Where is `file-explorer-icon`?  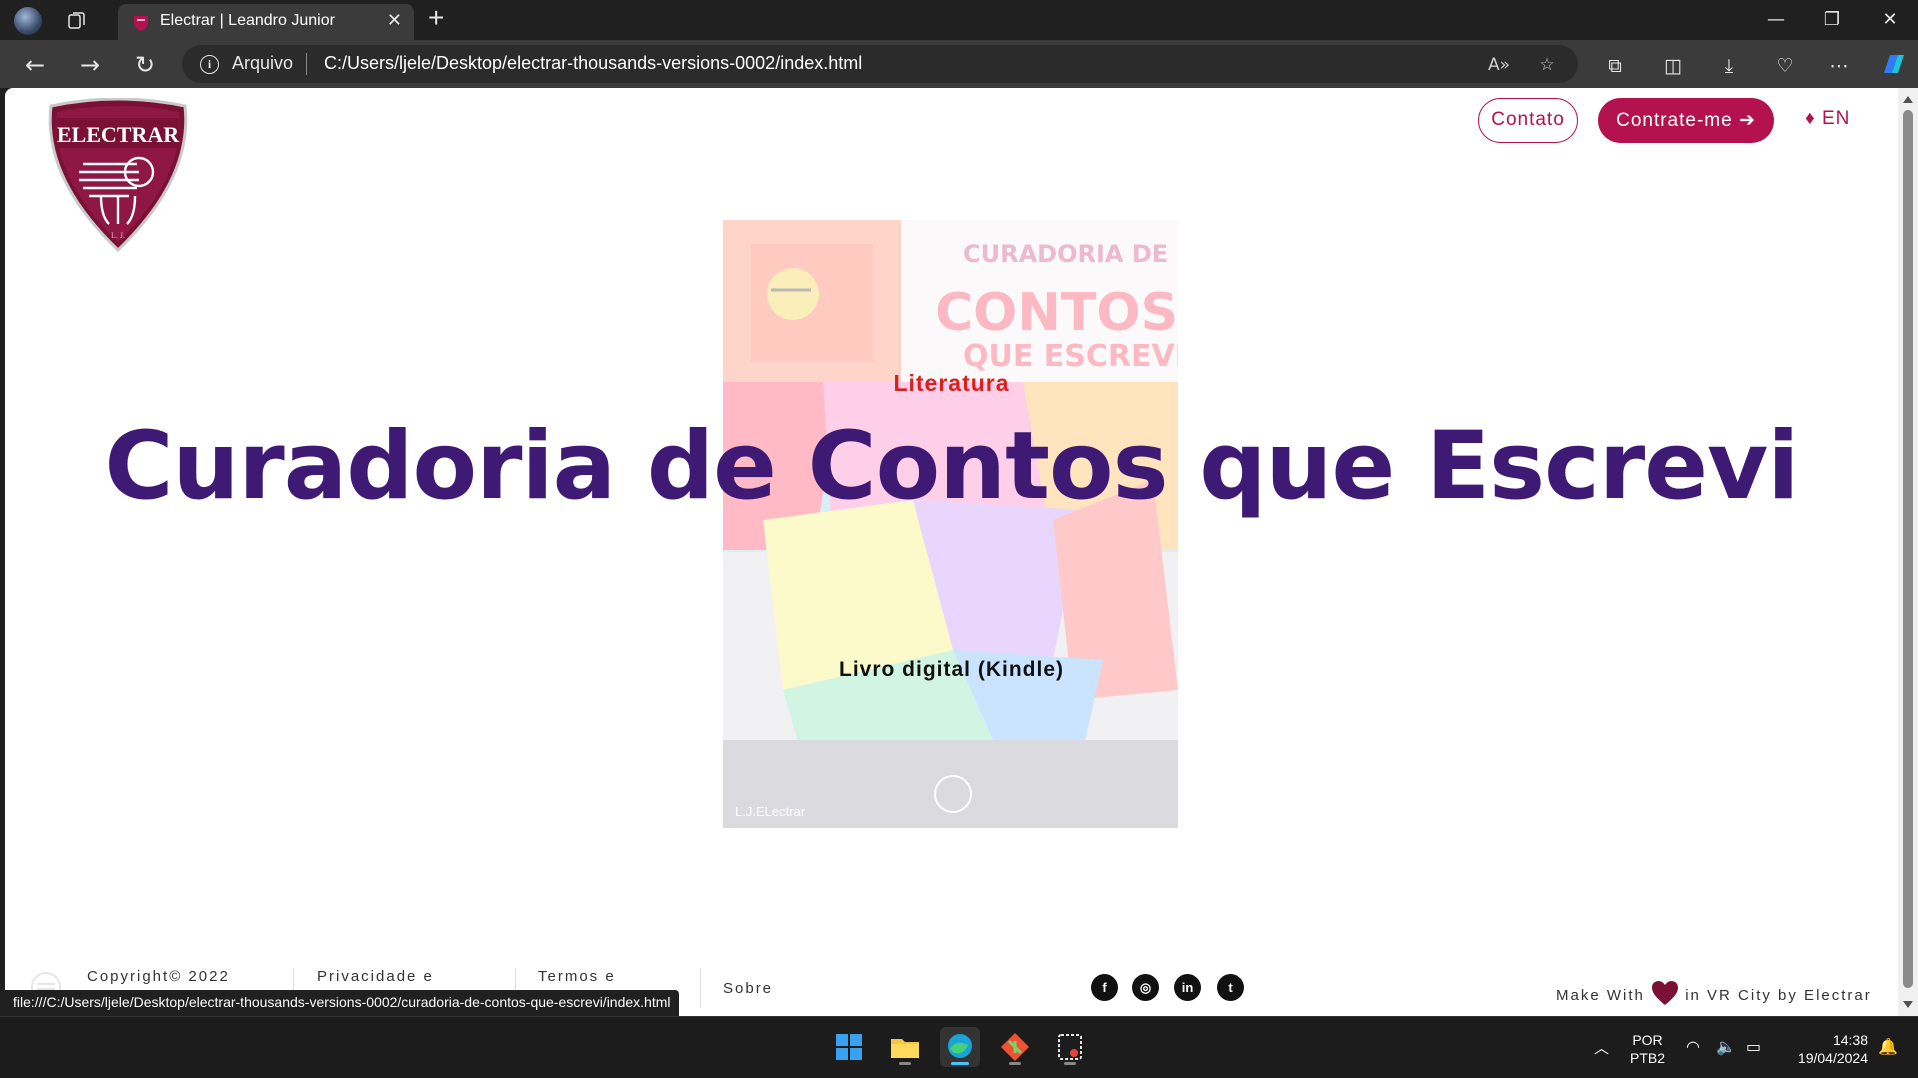 file-explorer-icon is located at coordinates (905, 1047).